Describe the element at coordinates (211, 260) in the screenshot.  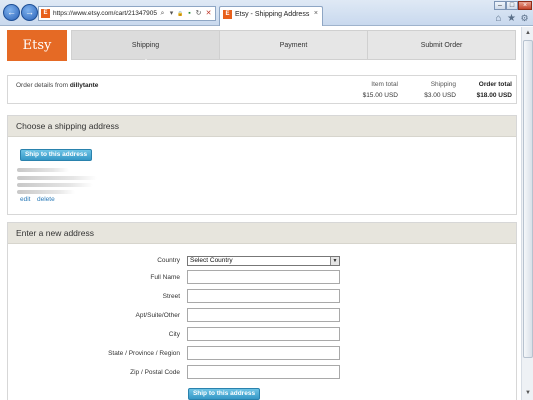
I see `country-select-value: Select Country` at that location.